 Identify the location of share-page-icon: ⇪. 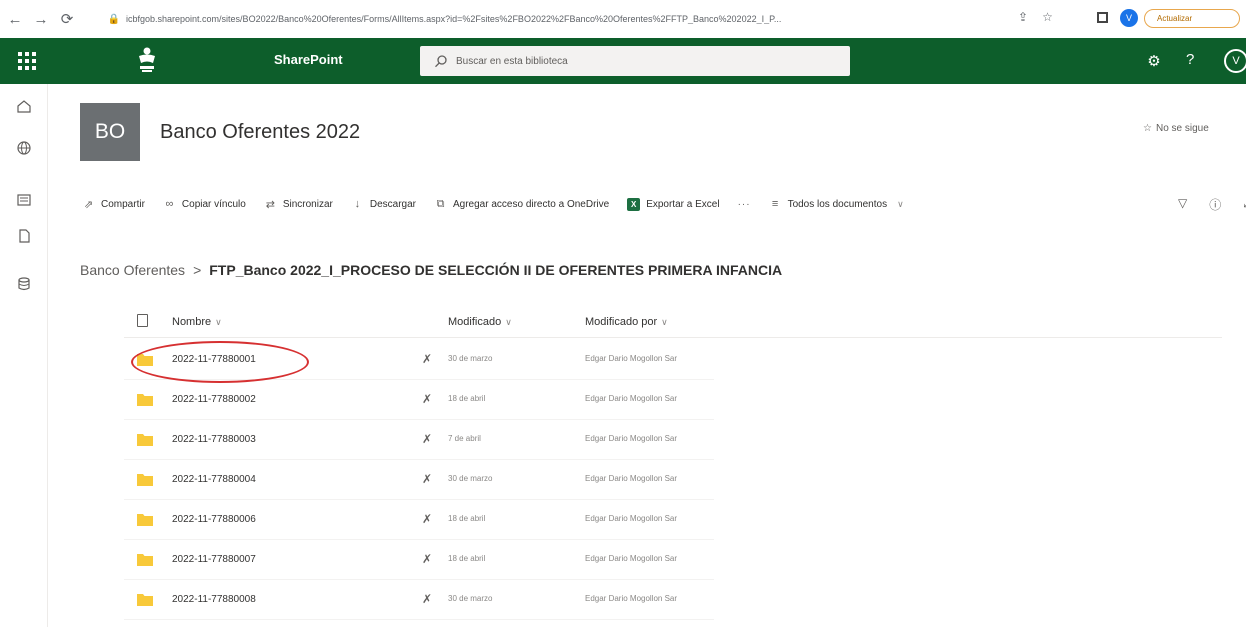
(1023, 17).